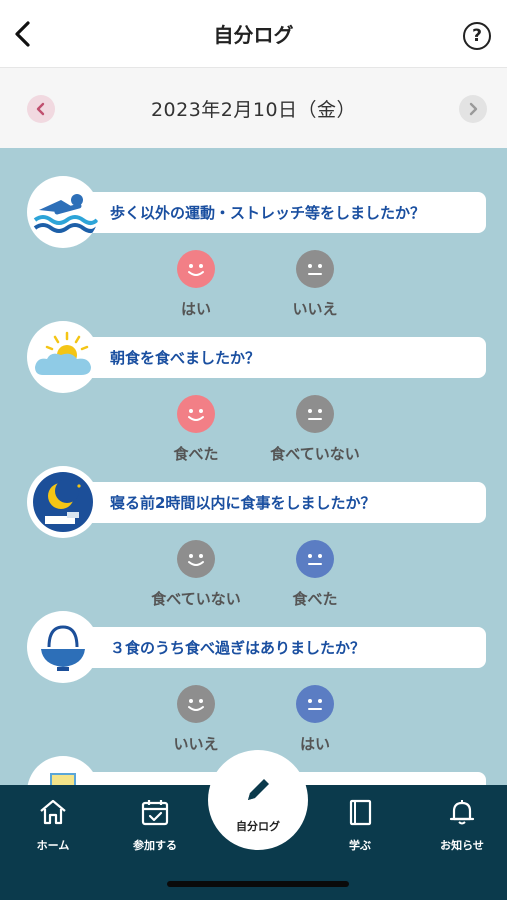 This screenshot has width=507, height=900. I want to click on tab-label: 学ぶ, so click(360, 845).